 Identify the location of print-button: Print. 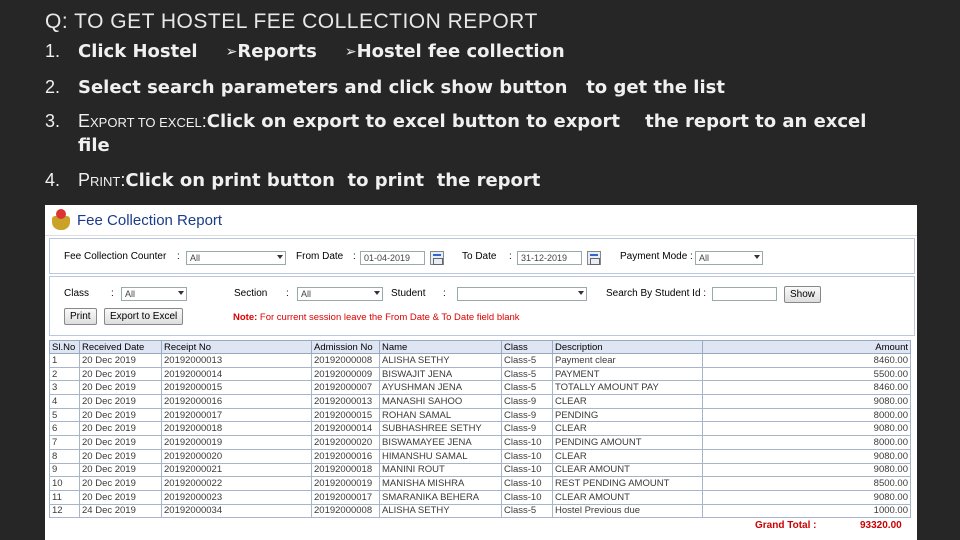
(80, 316).